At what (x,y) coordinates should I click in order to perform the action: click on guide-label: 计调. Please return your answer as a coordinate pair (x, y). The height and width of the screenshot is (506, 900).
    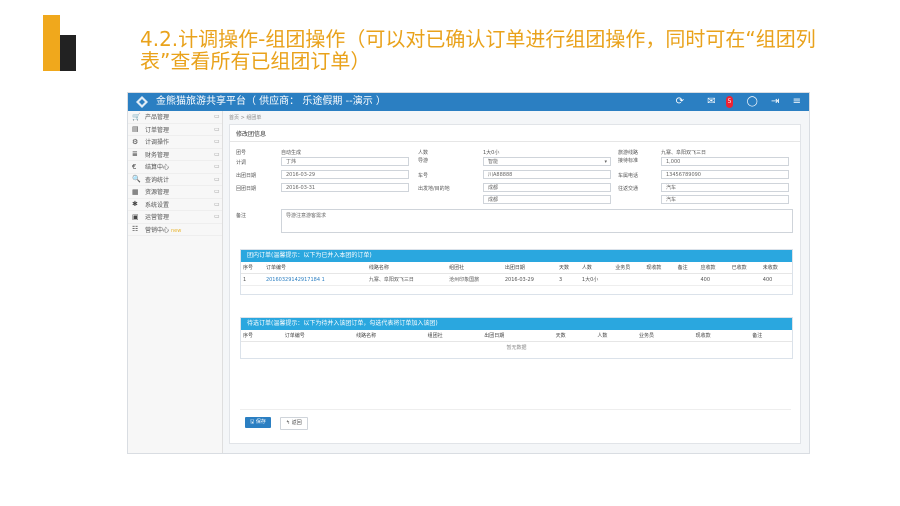
    Looking at the image, I should click on (241, 163).